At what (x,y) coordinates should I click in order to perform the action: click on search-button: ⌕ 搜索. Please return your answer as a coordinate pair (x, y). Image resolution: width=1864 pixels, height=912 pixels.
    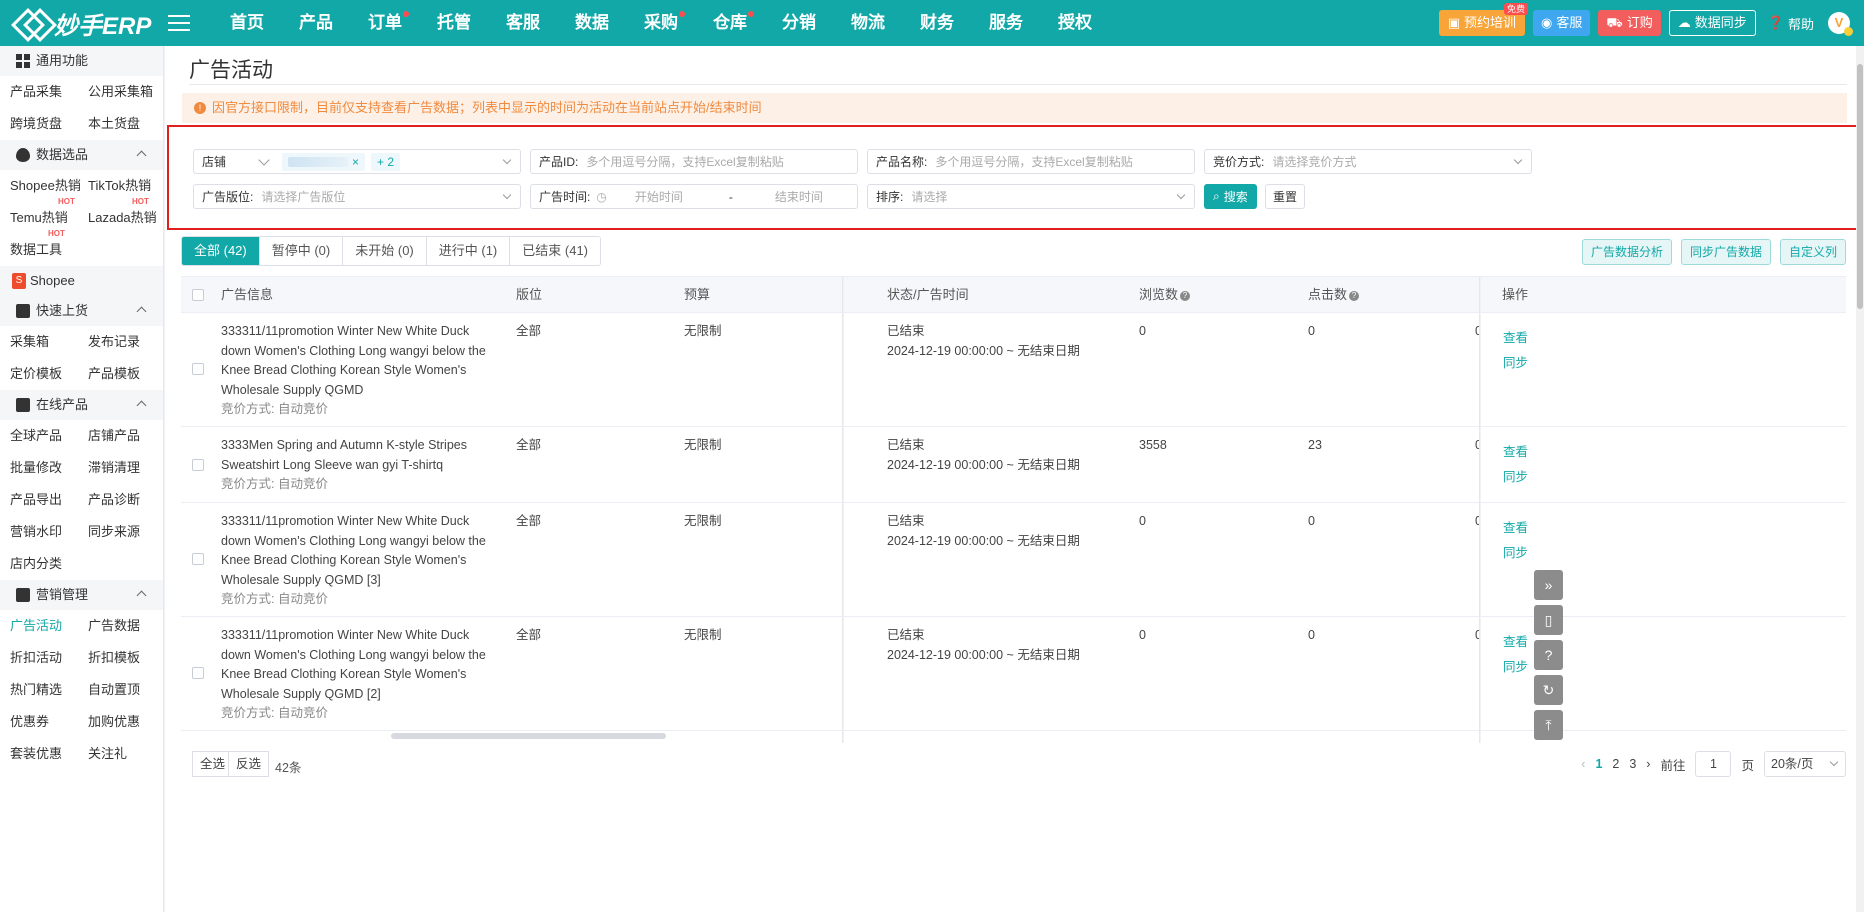
    Looking at the image, I should click on (1230, 196).